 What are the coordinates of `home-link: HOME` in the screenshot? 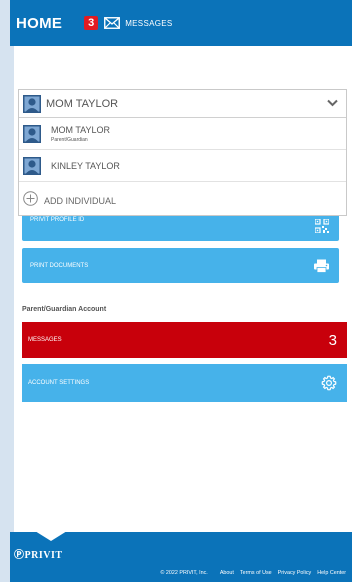 It's located at (39, 23).